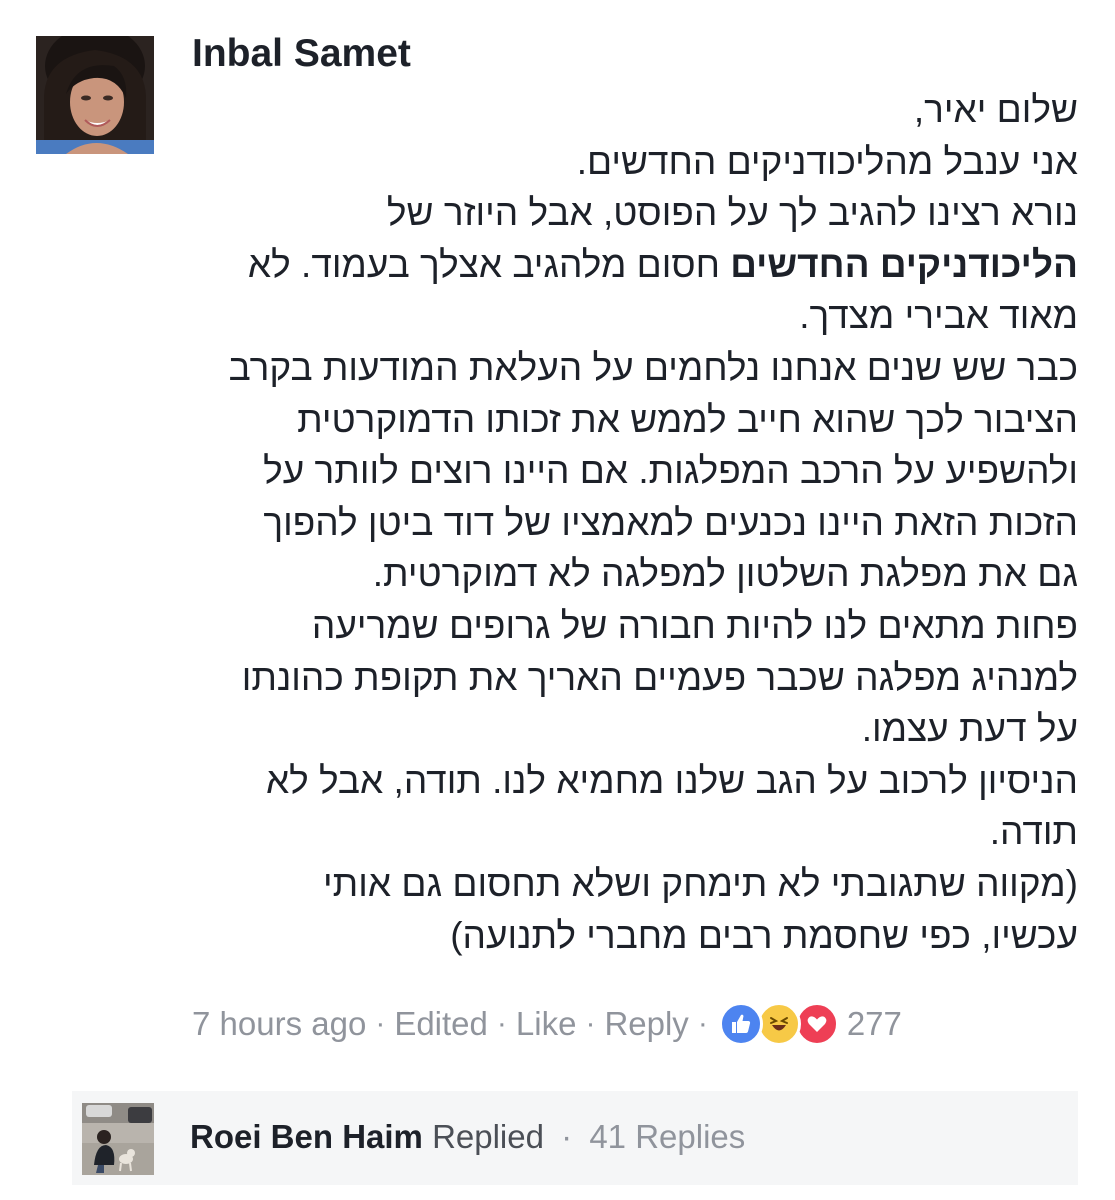 The image size is (1115, 1200). What do you see at coordinates (969, 729) in the screenshot?
I see `comment-line: על דעת עצמו.` at bounding box center [969, 729].